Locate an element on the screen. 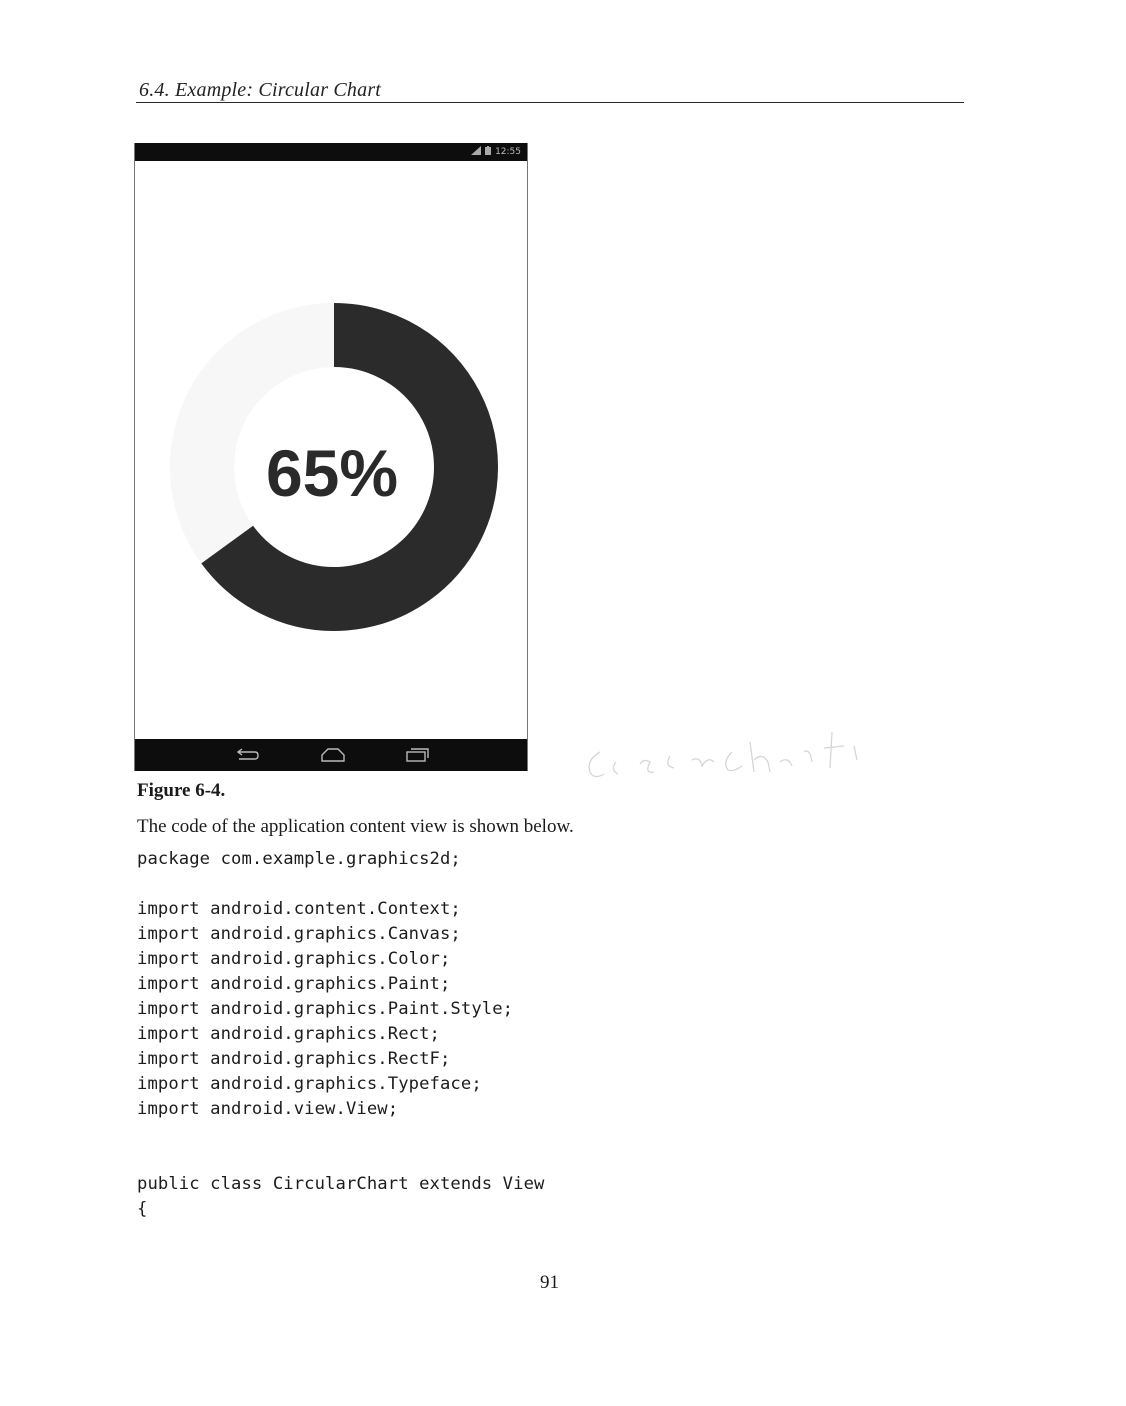 The height and width of the screenshot is (1406, 1126). home-icon is located at coordinates (333, 755).